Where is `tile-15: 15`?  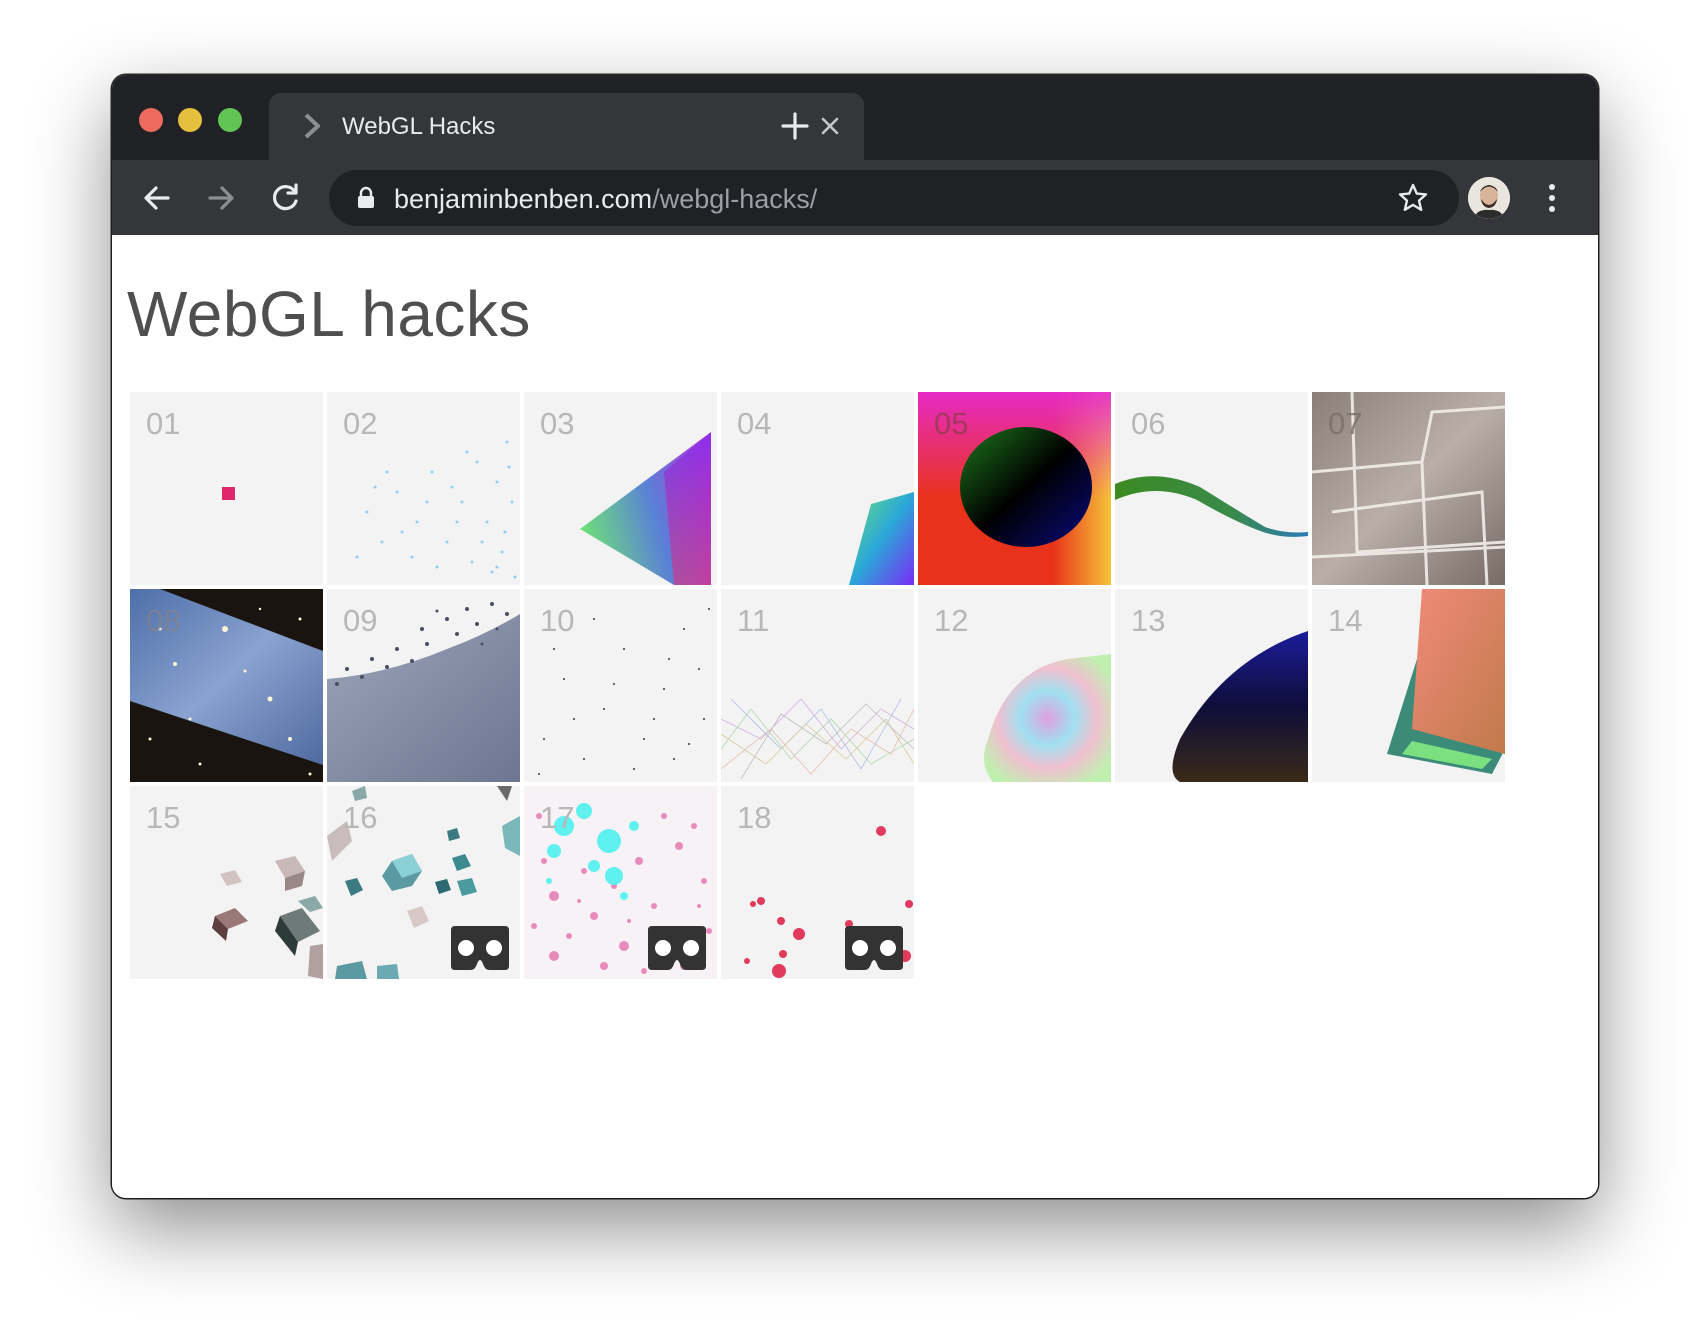 tile-15: 15 is located at coordinates (226, 882).